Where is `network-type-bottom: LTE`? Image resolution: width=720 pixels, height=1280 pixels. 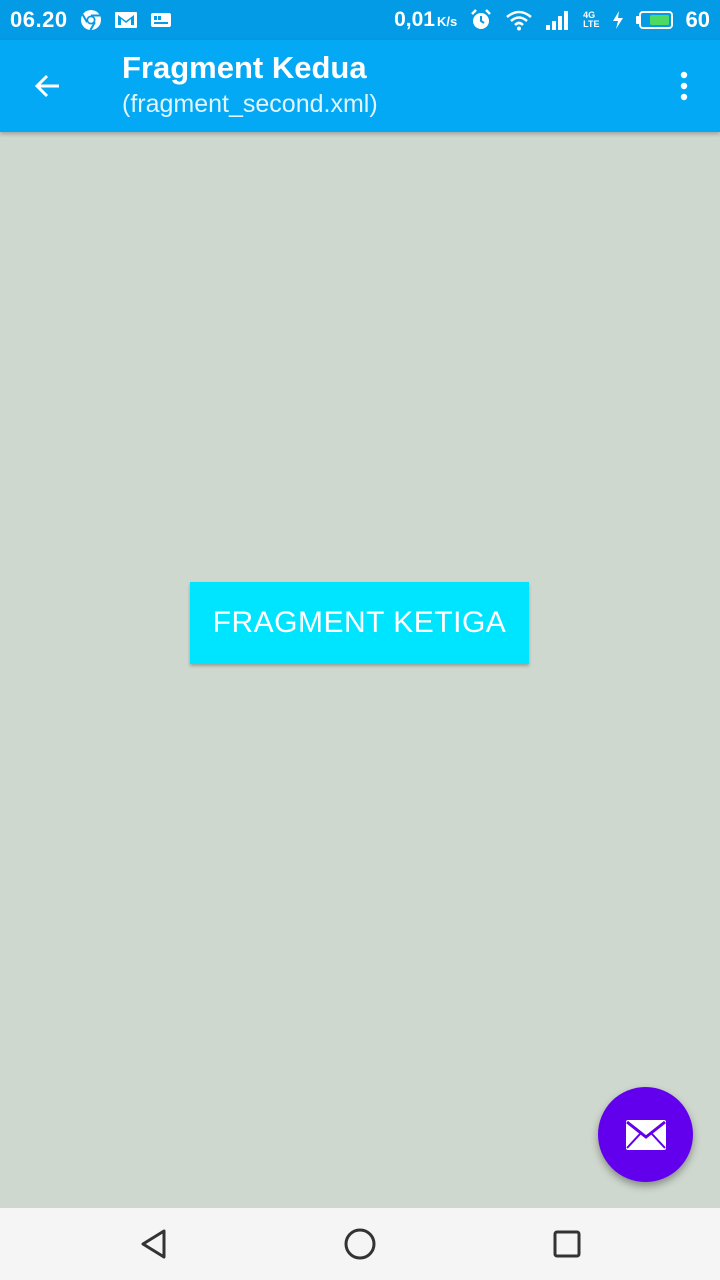
network-type-bottom: LTE is located at coordinates (591, 24).